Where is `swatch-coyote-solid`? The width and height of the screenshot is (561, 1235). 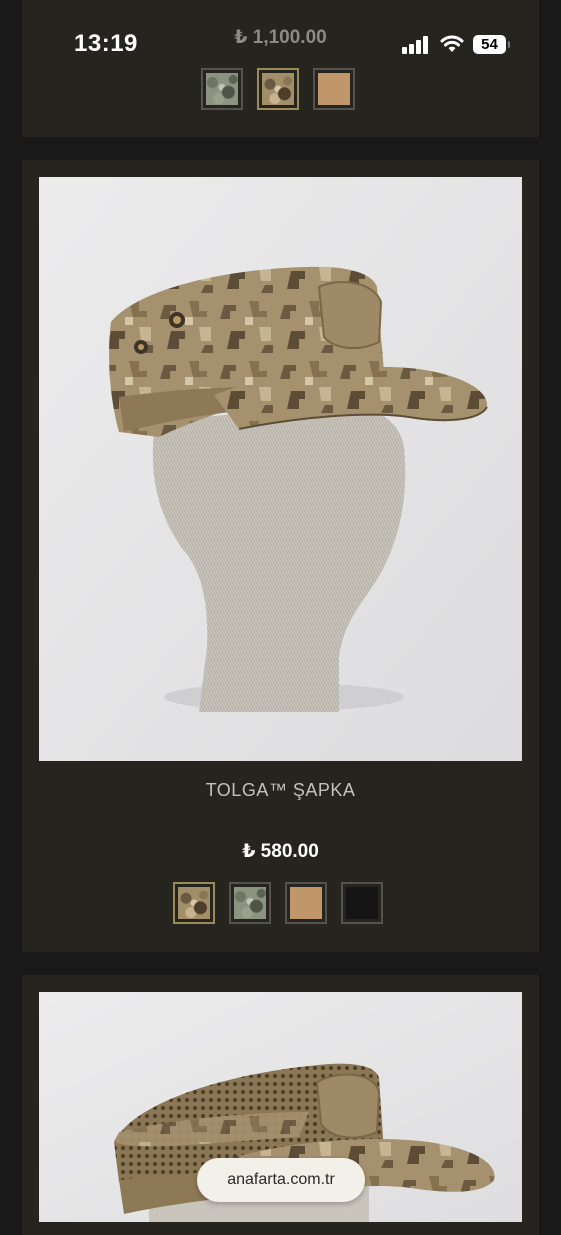 swatch-coyote-solid is located at coordinates (306, 903).